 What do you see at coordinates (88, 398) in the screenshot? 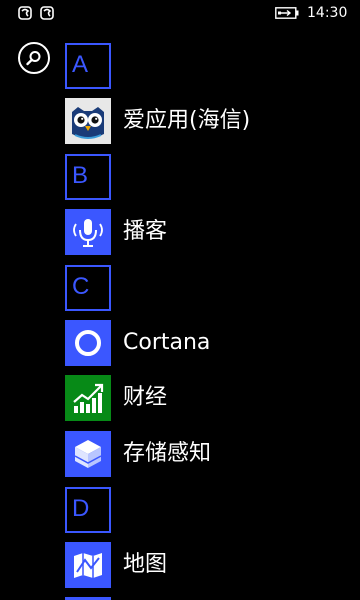
I see `finance-chart-icon` at bounding box center [88, 398].